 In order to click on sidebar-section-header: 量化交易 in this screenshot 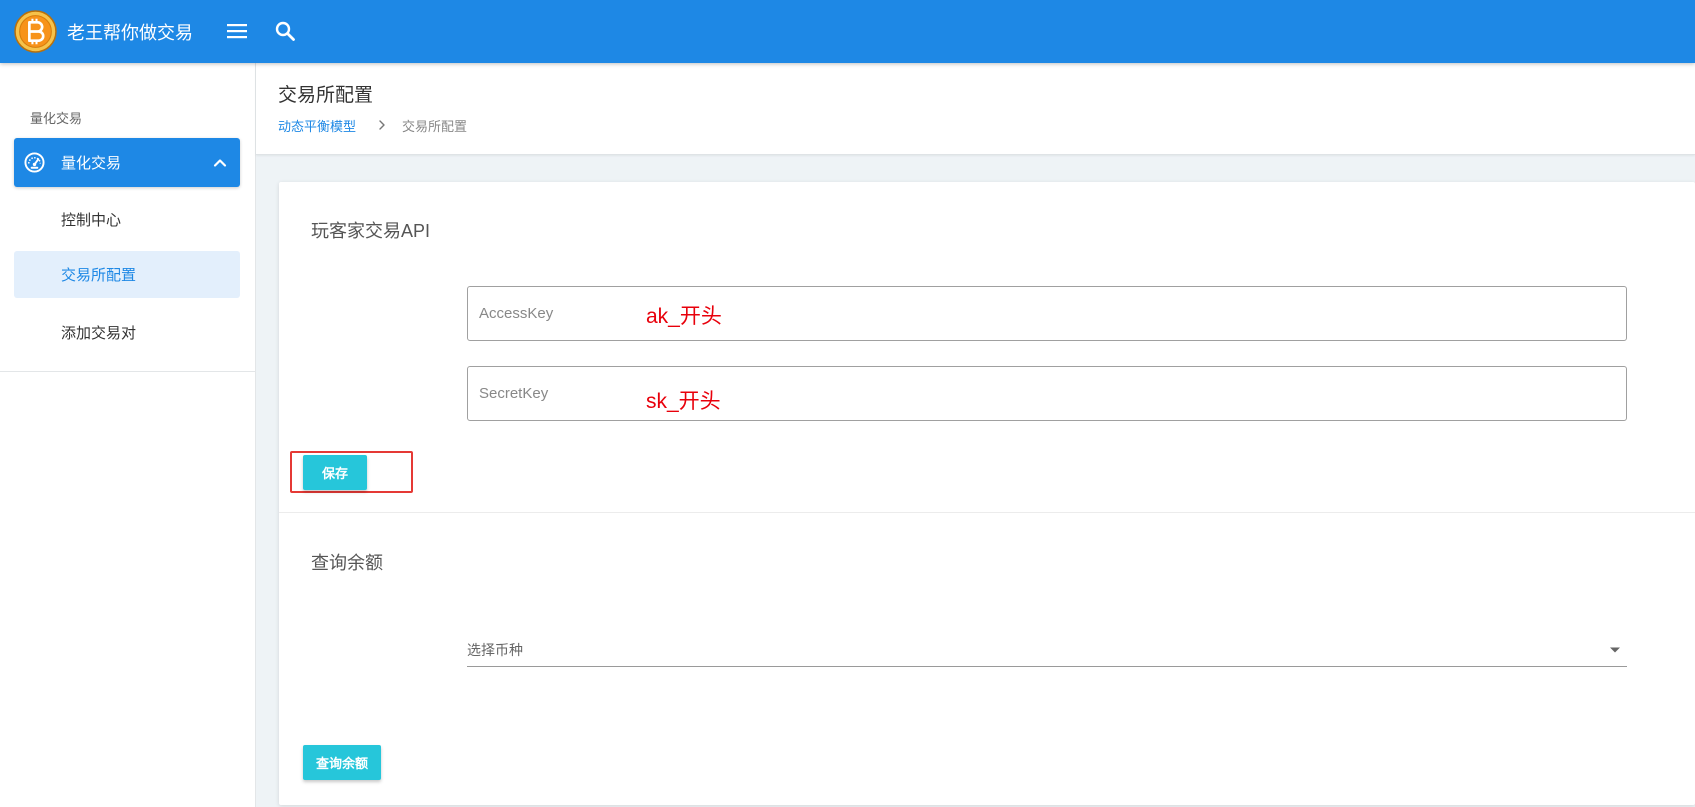, I will do `click(56, 118)`.